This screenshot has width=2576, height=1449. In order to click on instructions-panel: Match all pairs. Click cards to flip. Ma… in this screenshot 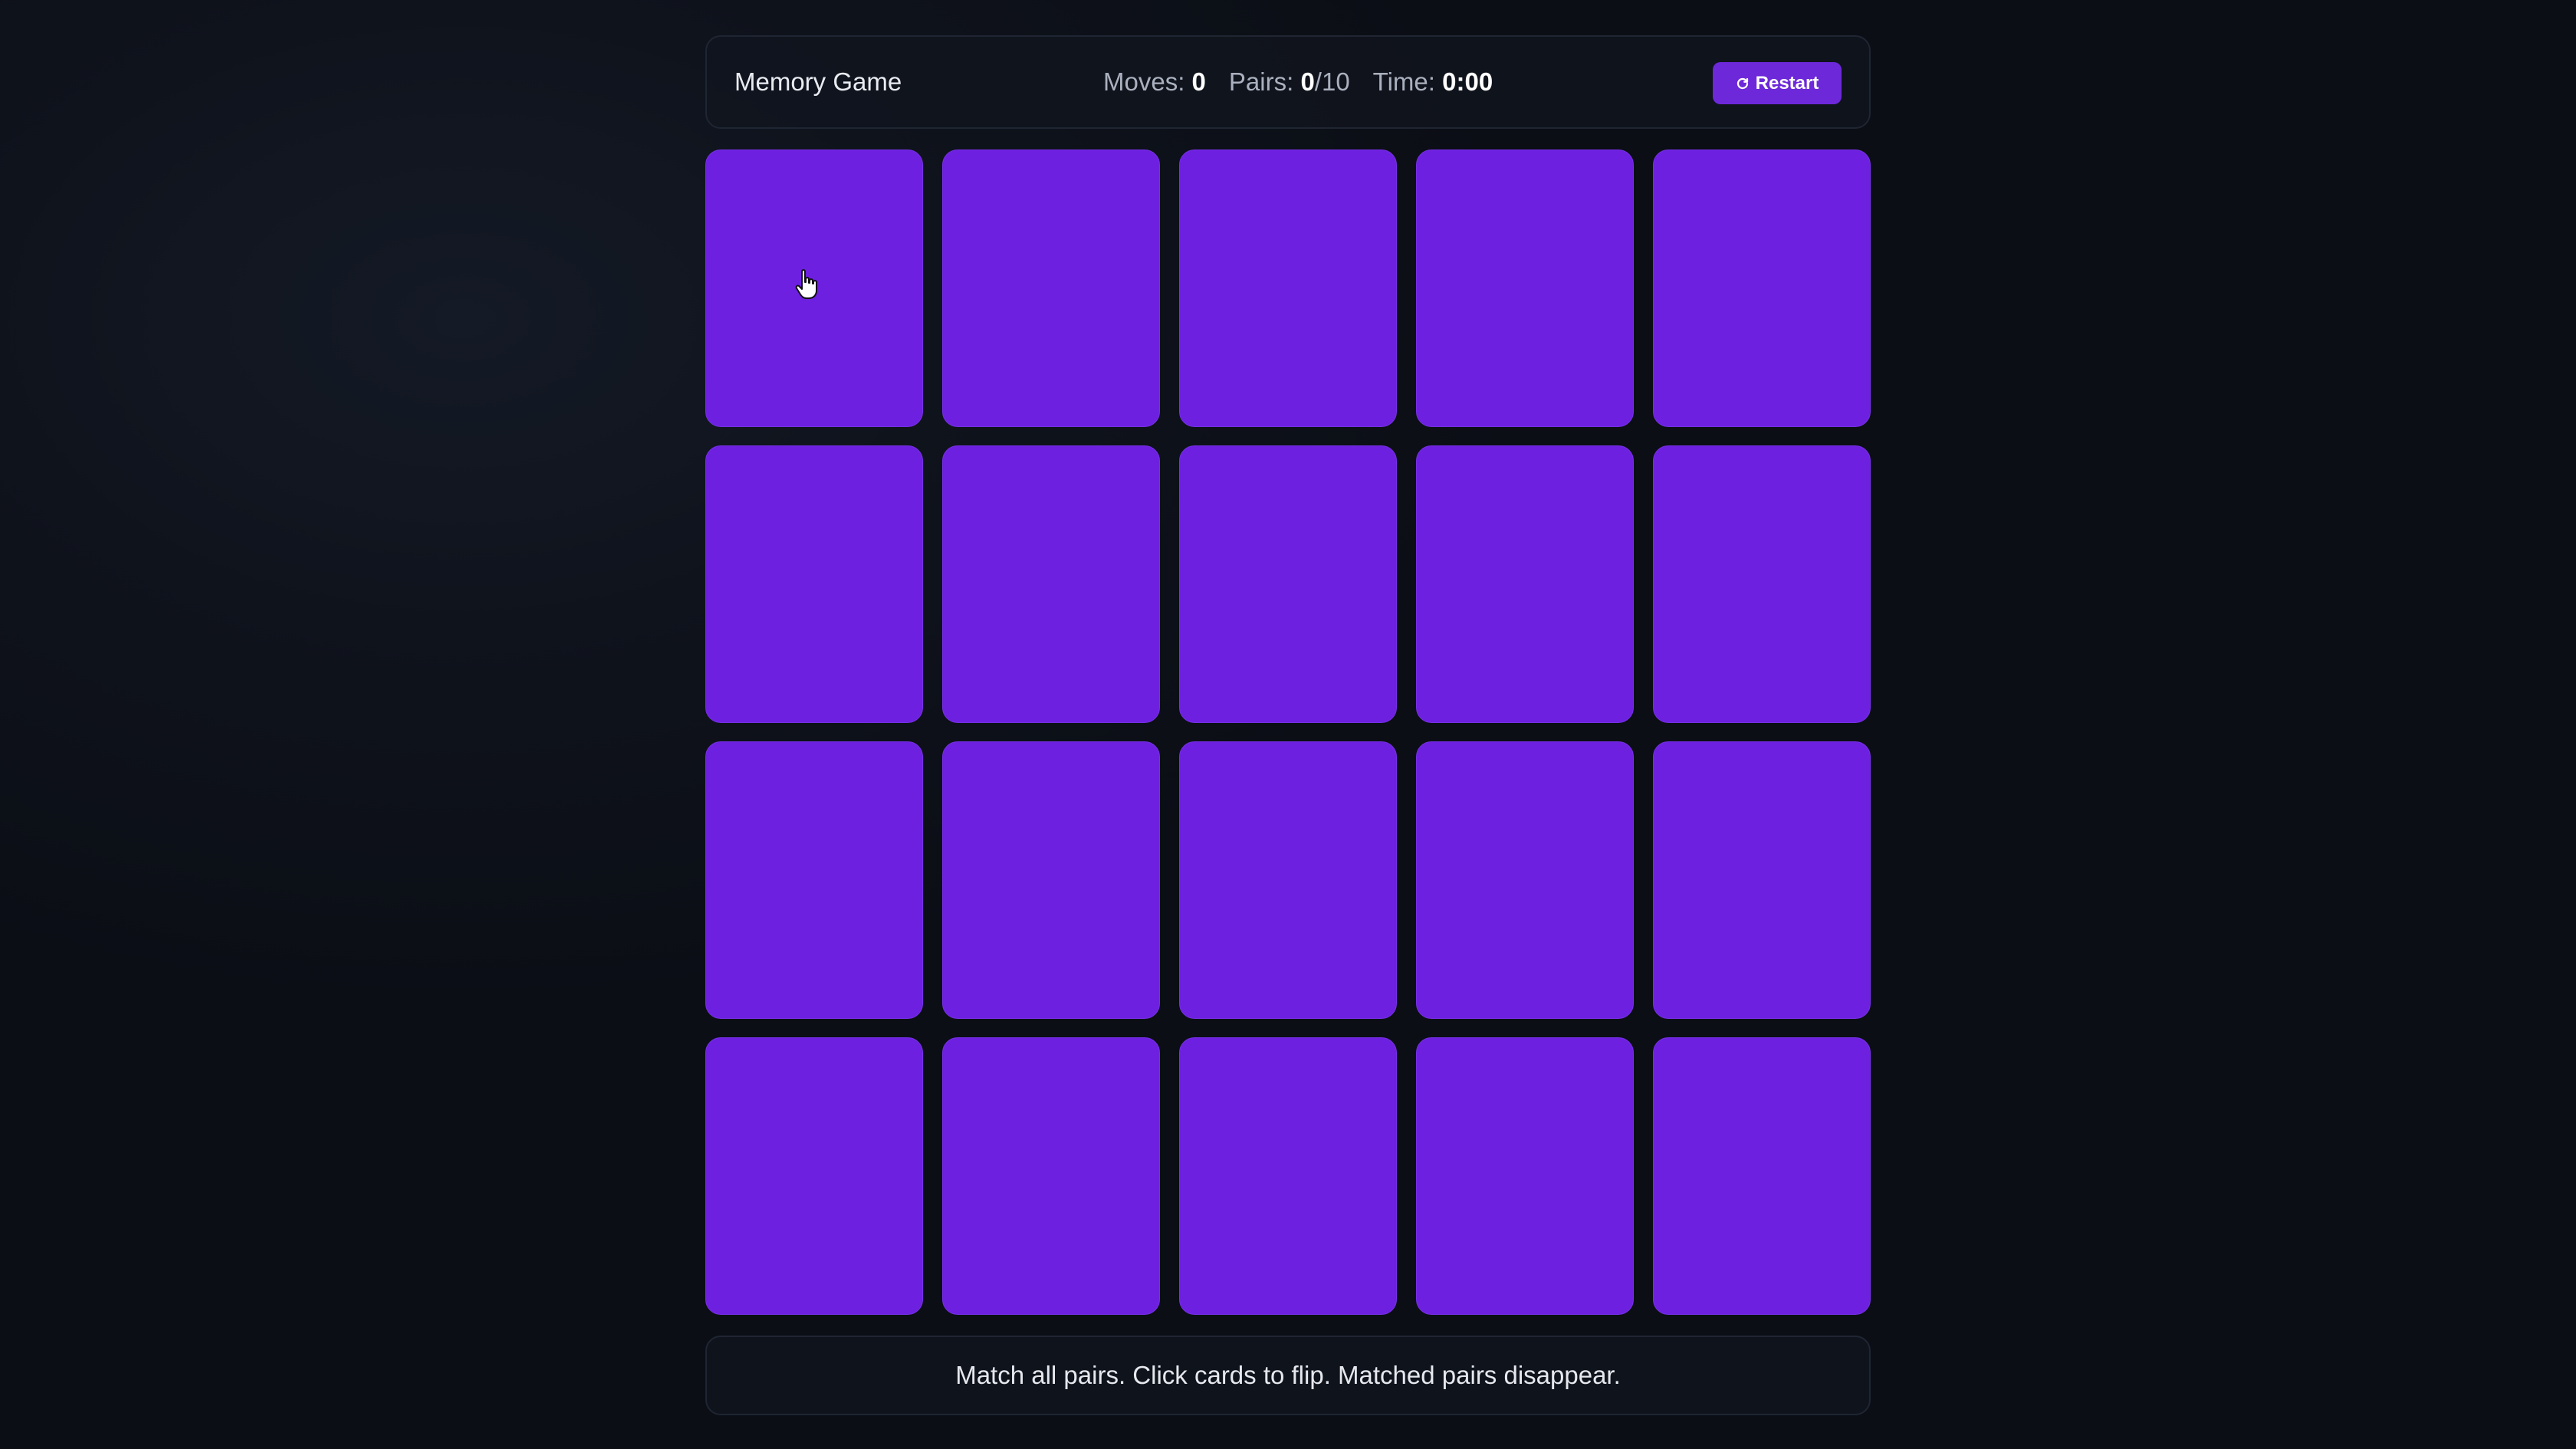, I will do `click(1288, 1376)`.